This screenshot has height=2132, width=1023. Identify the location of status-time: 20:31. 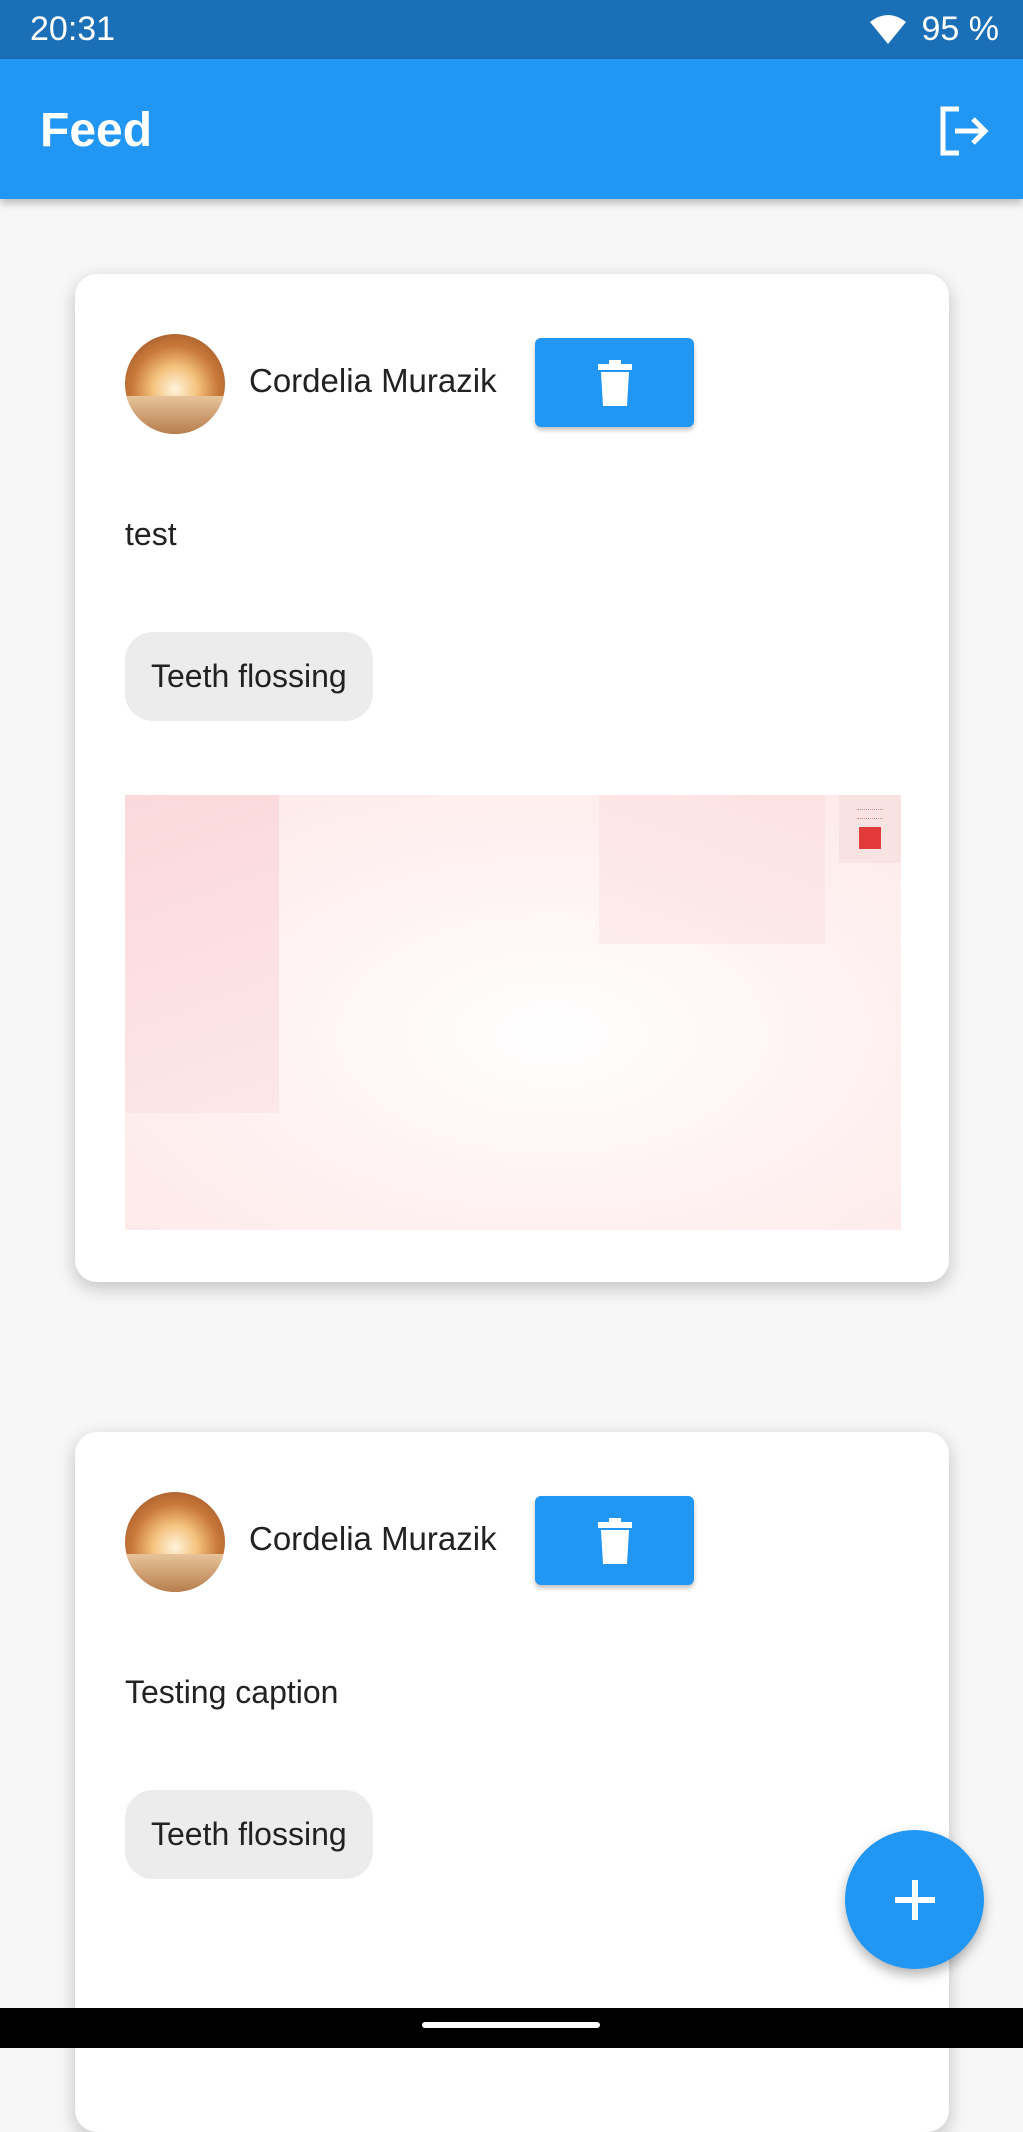
(73, 29).